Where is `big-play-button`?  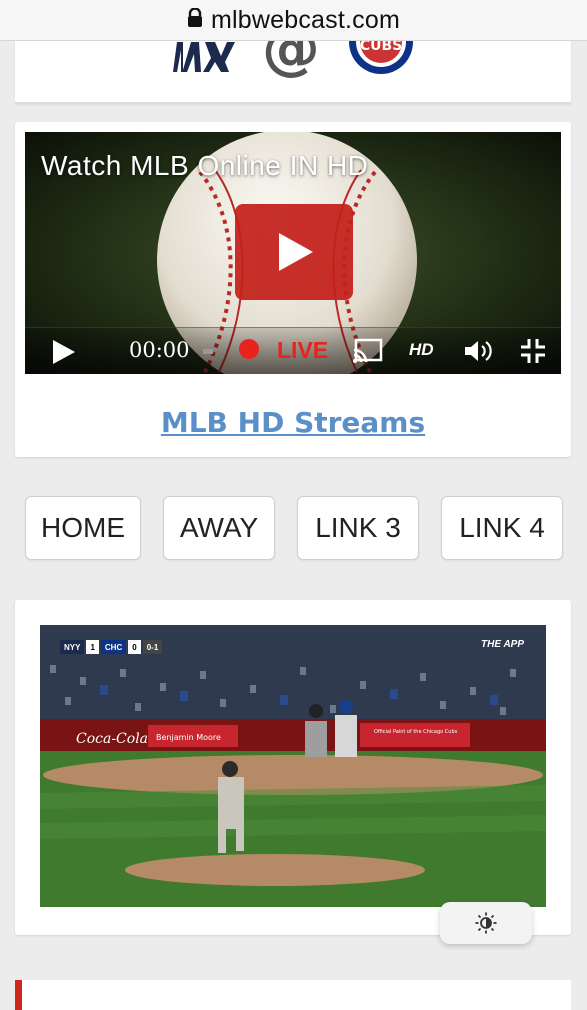 big-play-button is located at coordinates (294, 252).